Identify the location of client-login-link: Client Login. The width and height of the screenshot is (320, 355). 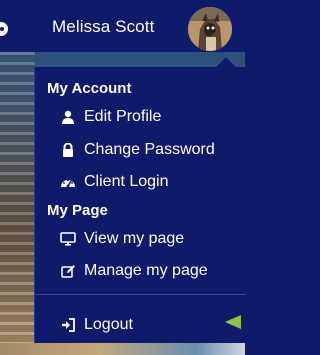
(114, 182).